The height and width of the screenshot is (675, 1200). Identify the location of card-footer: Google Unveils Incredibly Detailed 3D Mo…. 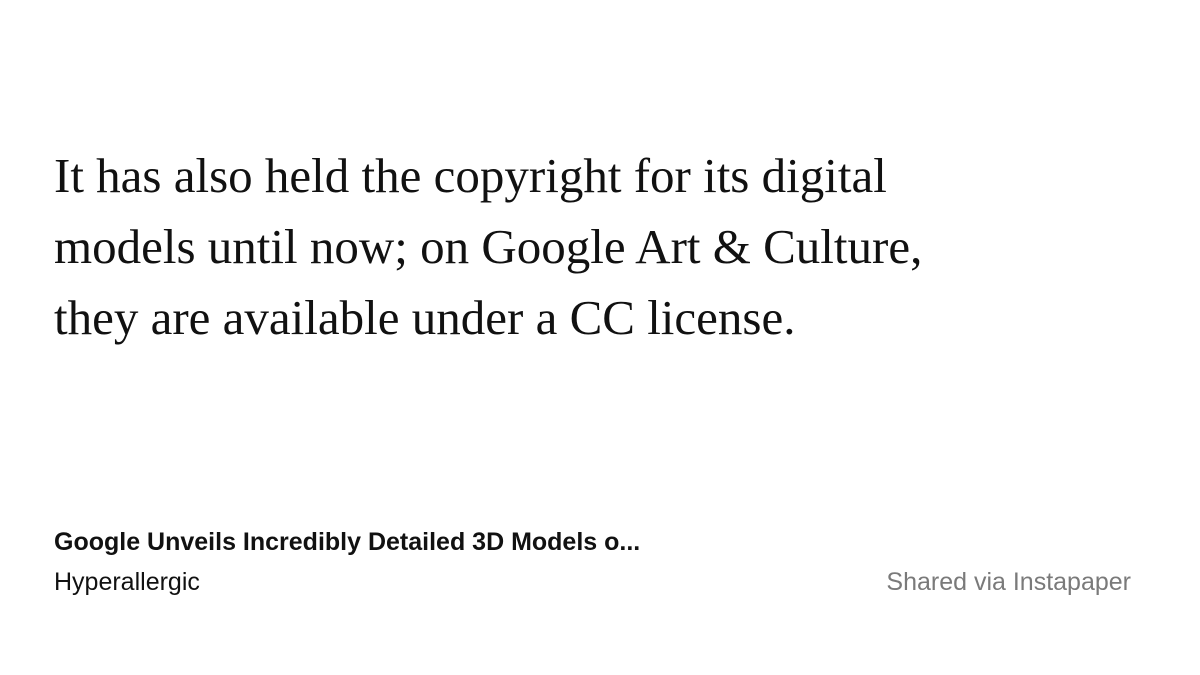
(592, 565).